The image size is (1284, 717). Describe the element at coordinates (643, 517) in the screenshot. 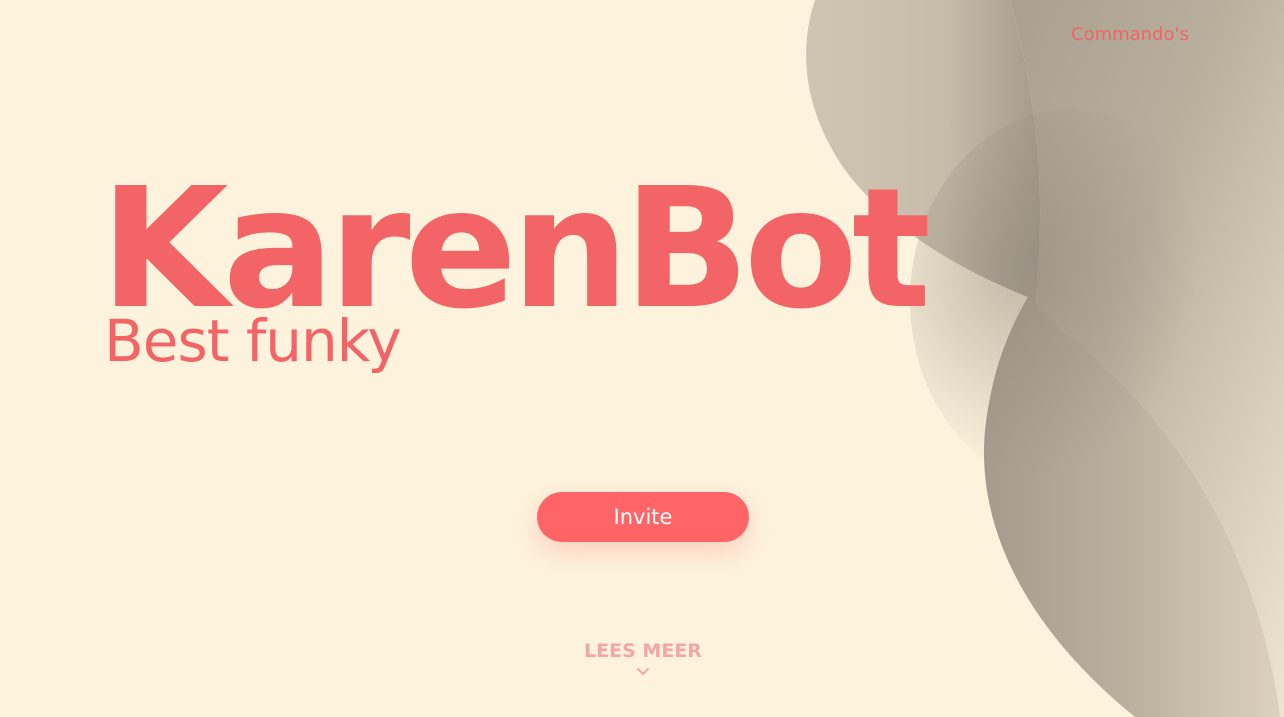

I see `invite-button: Invite` at that location.